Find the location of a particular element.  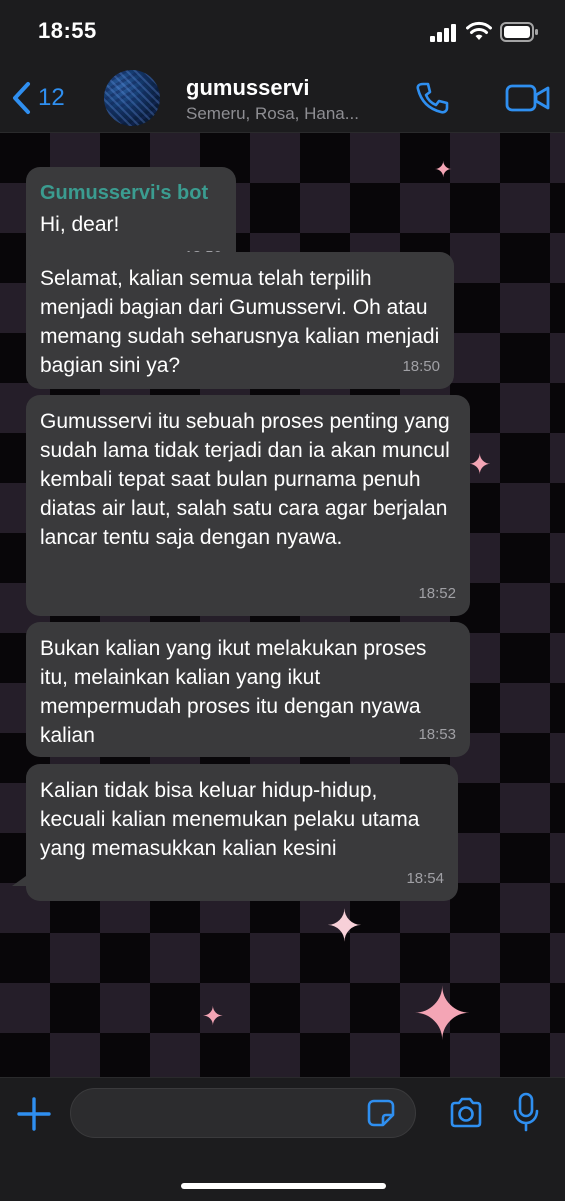

message-time: 18:54 is located at coordinates (425, 878).